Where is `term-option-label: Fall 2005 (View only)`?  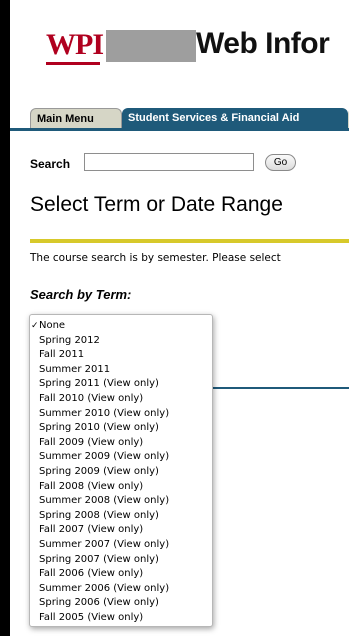
term-option-label: Fall 2005 (View only) is located at coordinates (91, 617).